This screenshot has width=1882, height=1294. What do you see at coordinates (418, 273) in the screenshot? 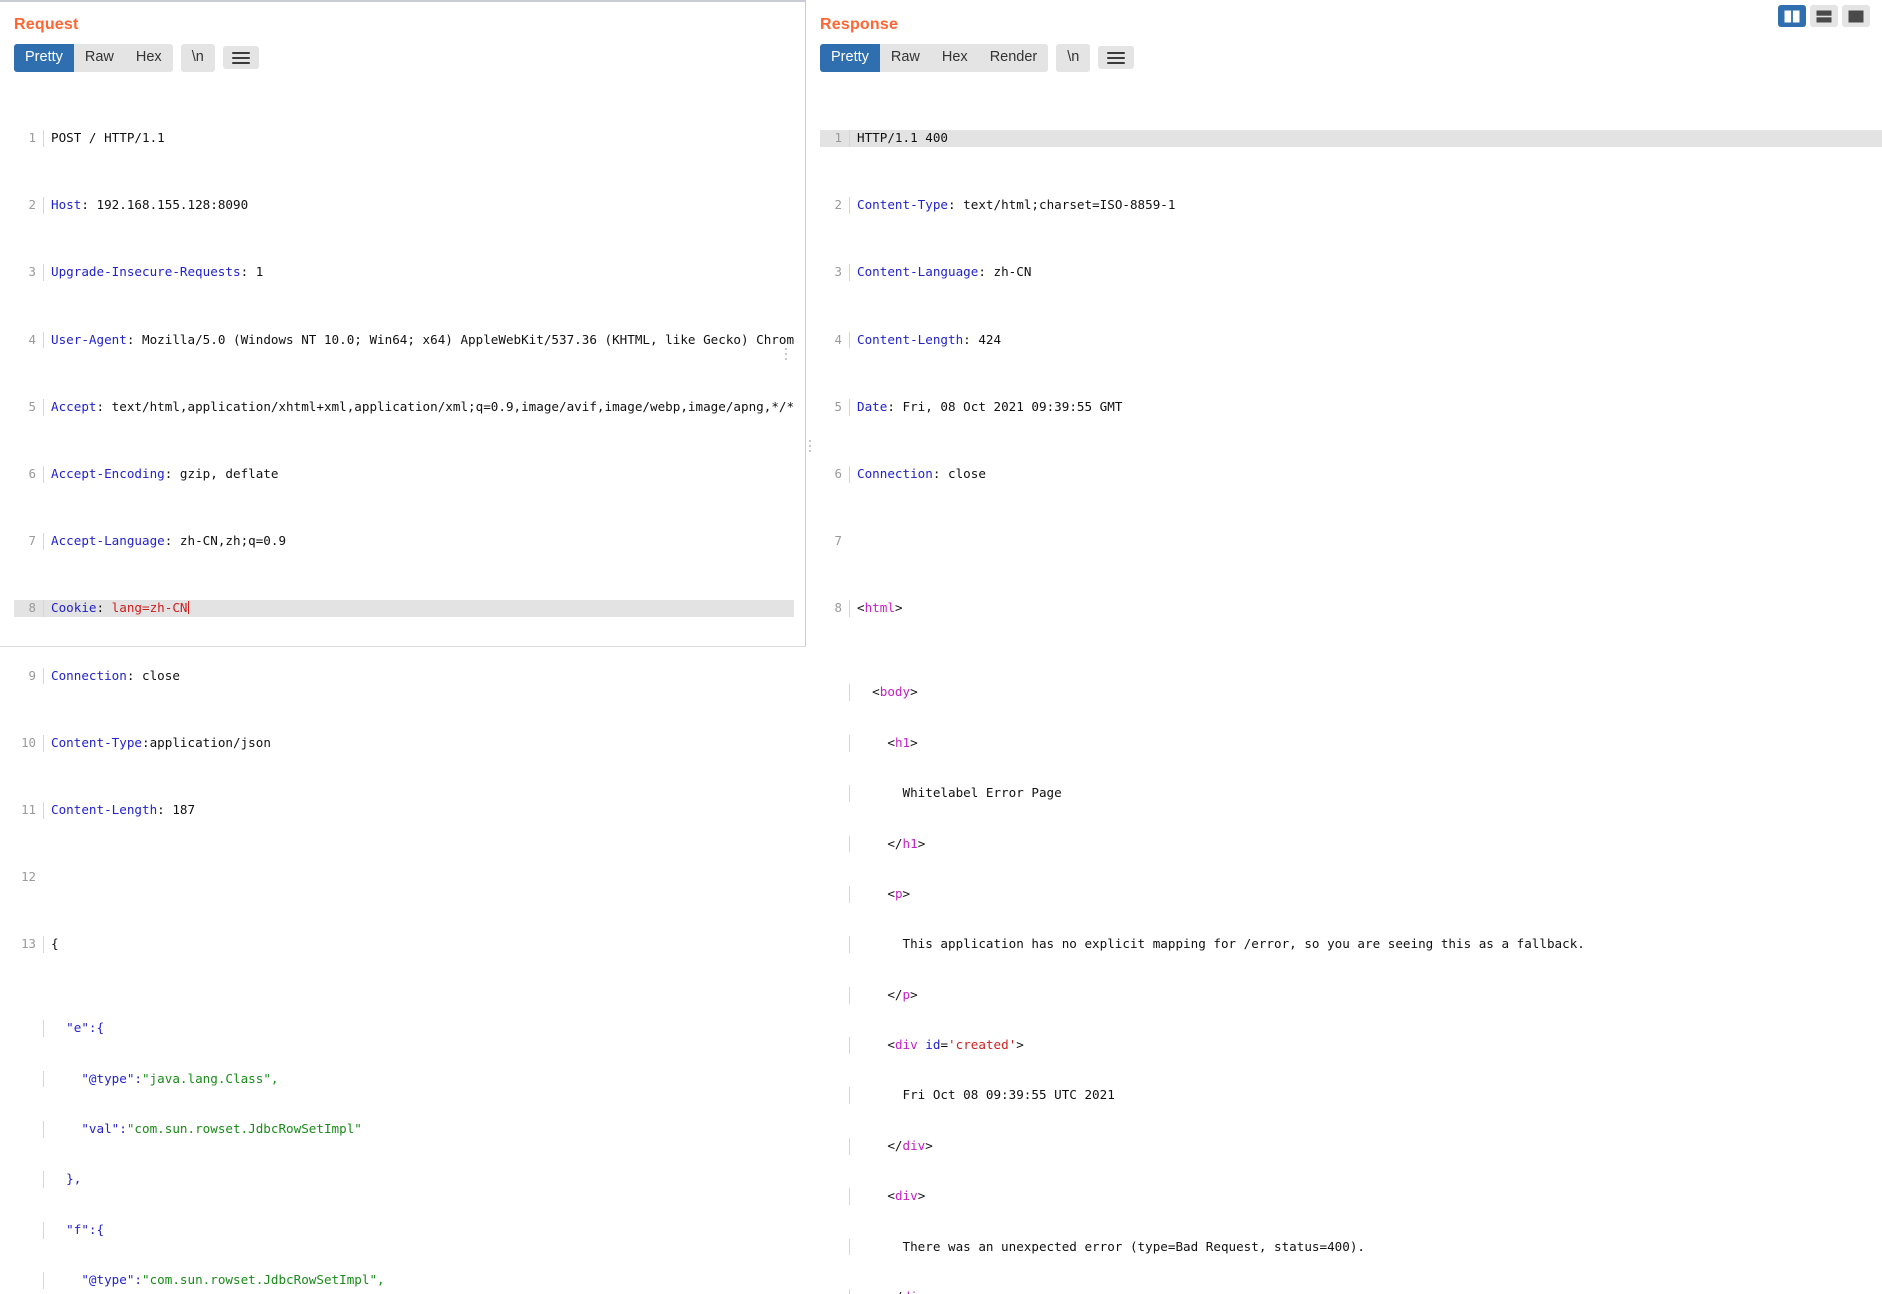
I see `line-content: Upgrade-Insecure-Requests: 1` at bounding box center [418, 273].